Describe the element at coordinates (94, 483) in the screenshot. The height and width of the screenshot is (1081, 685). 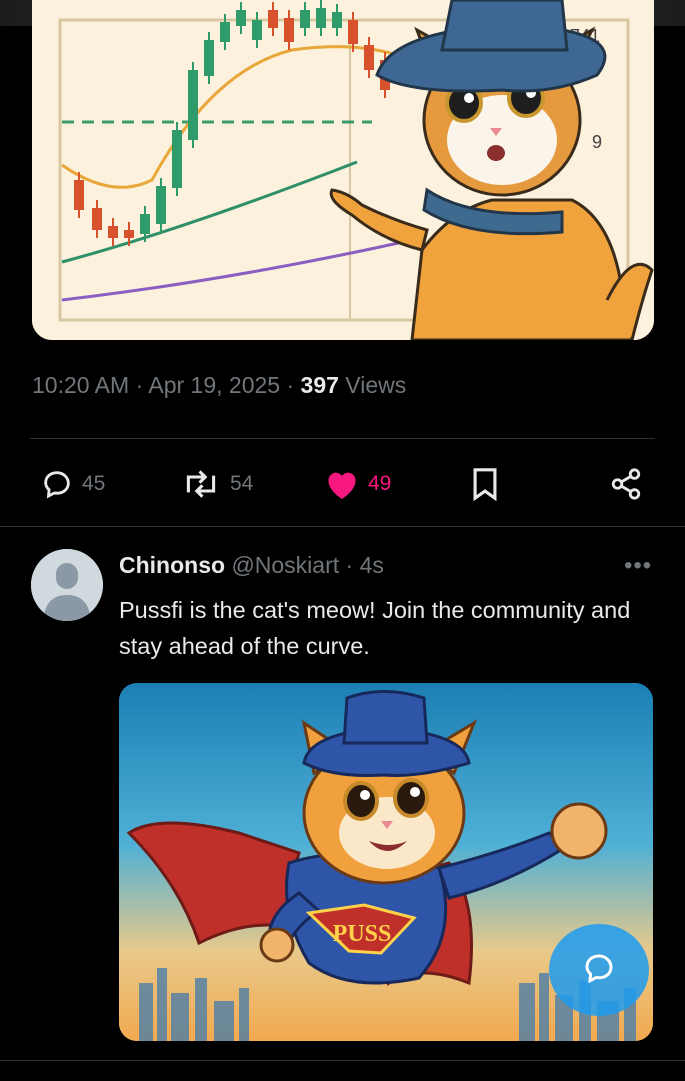
I see `reply-count: 45` at that location.